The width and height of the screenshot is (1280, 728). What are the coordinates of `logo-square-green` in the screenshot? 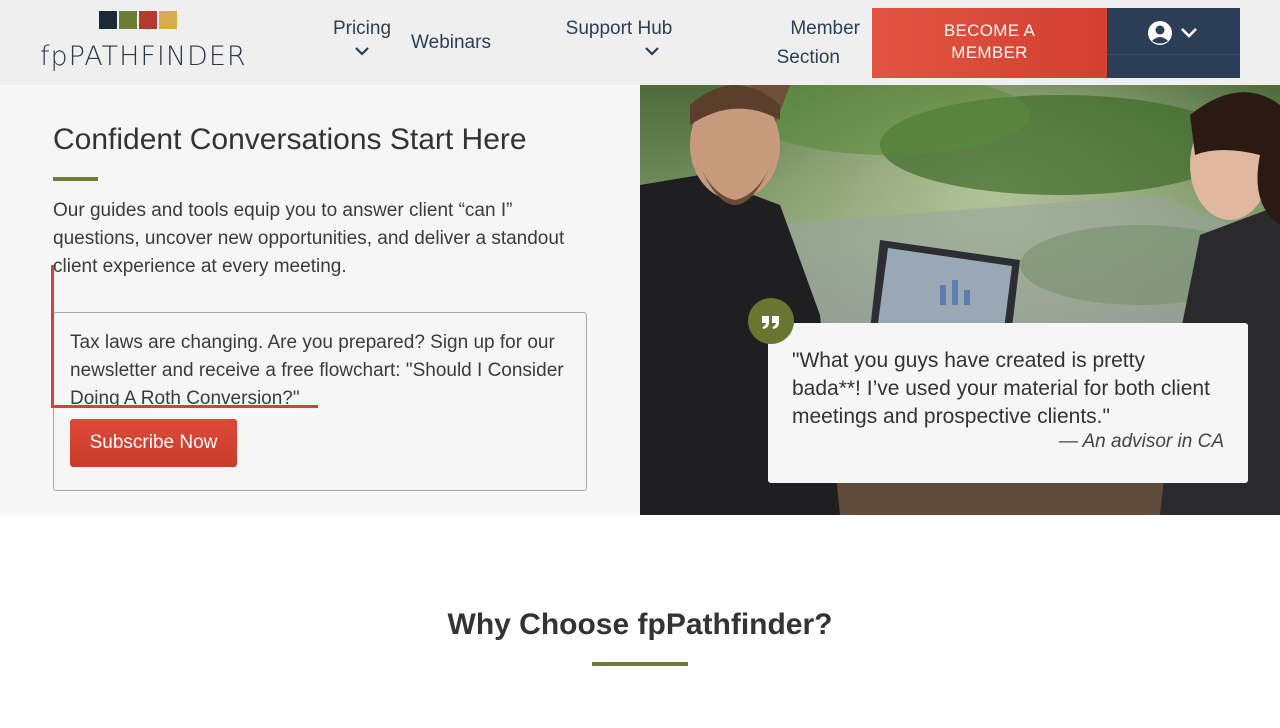 It's located at (128, 20).